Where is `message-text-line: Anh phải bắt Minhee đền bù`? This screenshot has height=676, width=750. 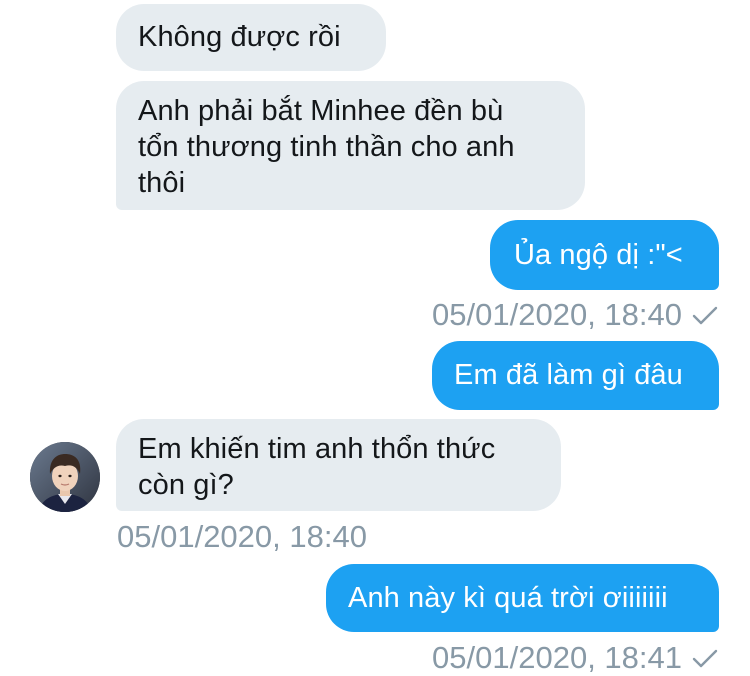
message-text-line: Anh phải bắt Minhee đền bù is located at coordinates (321, 111).